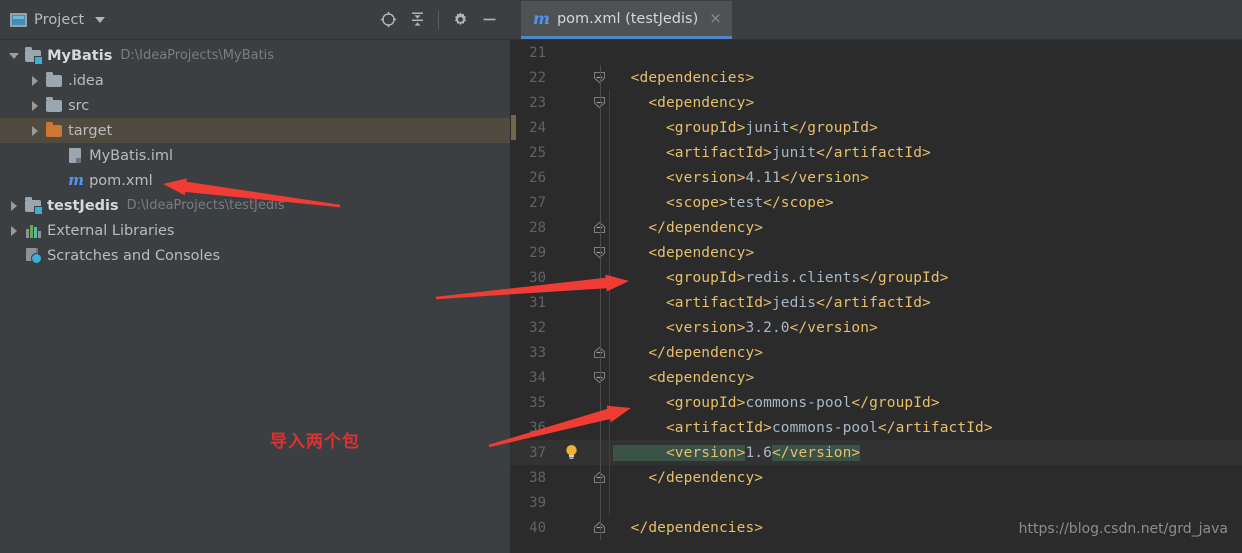 The width and height of the screenshot is (1242, 553). Describe the element at coordinates (876, 477) in the screenshot. I see `code-line: 38 </dependency>` at that location.